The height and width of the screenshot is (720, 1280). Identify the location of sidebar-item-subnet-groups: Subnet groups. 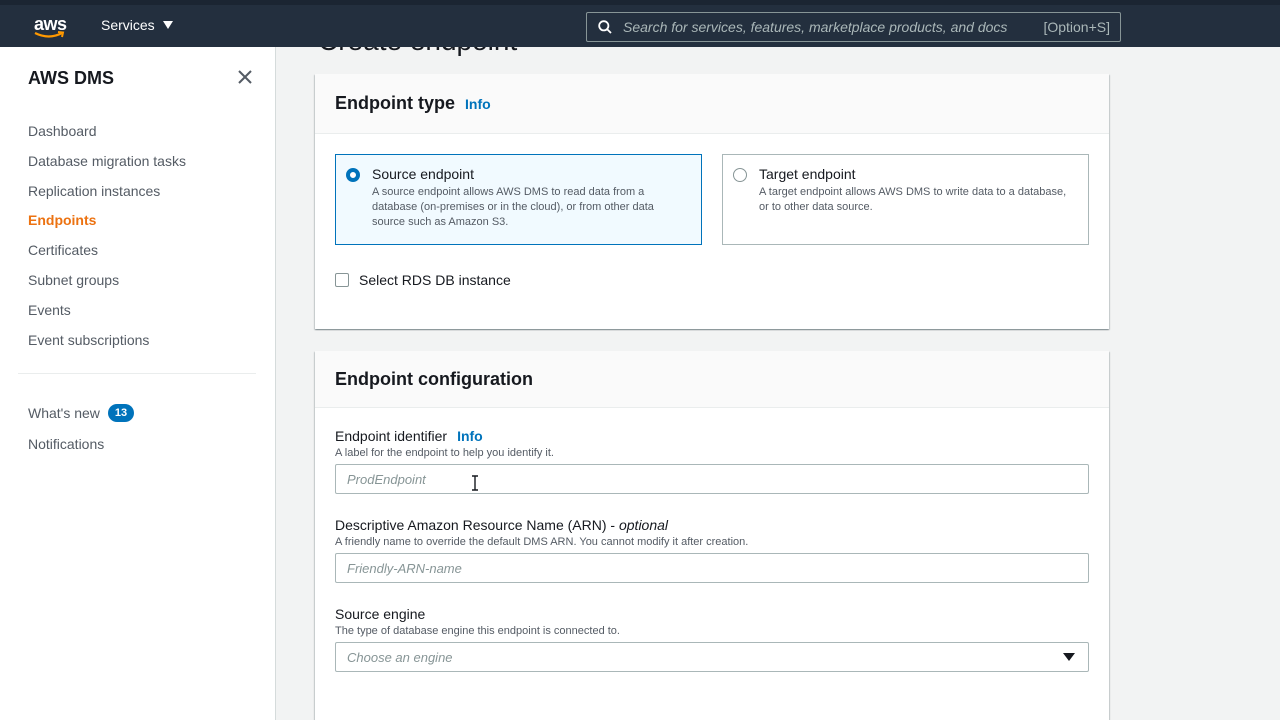
(107, 284).